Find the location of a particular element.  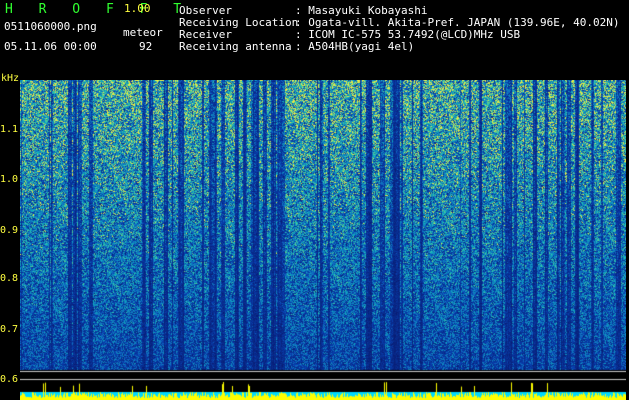

file-name: 0511060000.png is located at coordinates (50, 26).